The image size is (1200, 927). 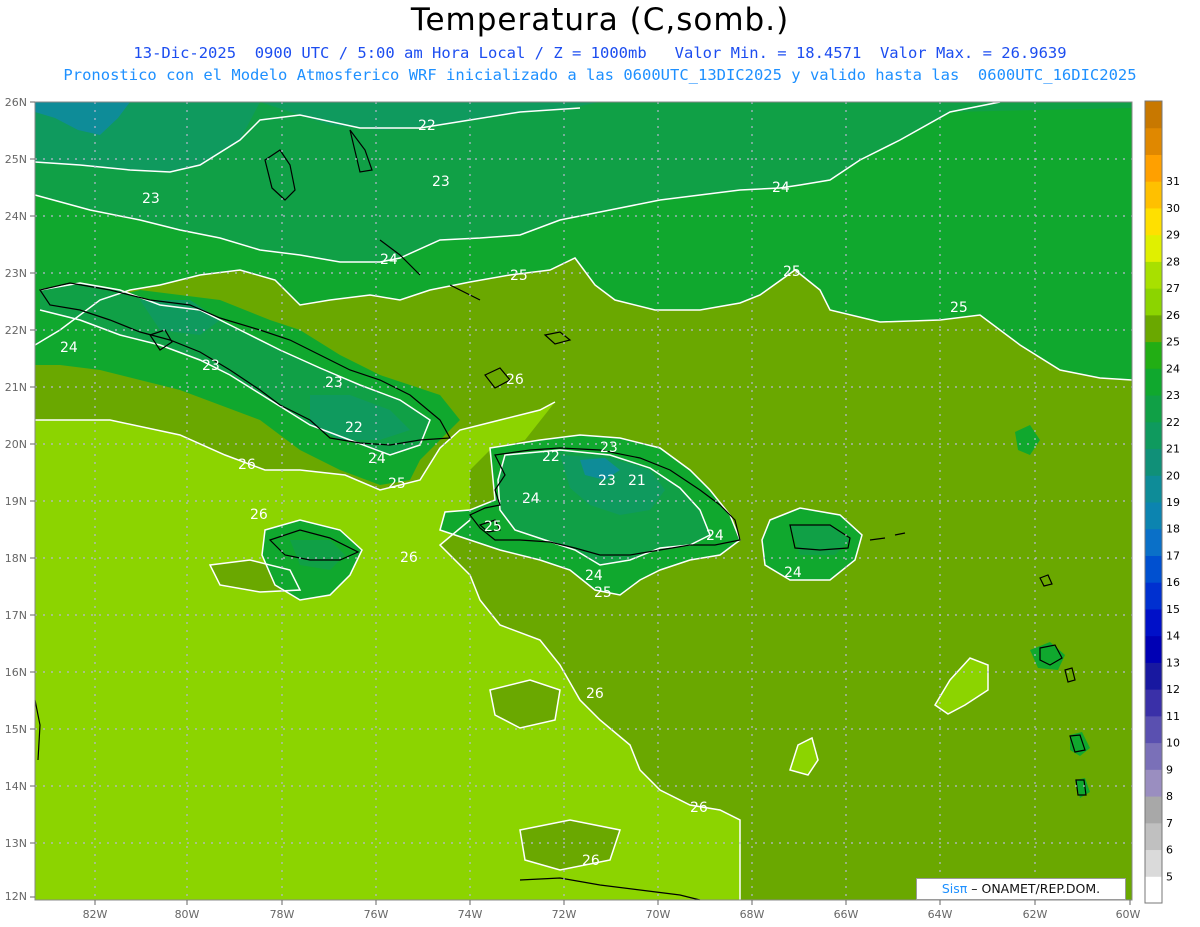 What do you see at coordinates (16, 558) in the screenshot?
I see `lat-label: 18N` at bounding box center [16, 558].